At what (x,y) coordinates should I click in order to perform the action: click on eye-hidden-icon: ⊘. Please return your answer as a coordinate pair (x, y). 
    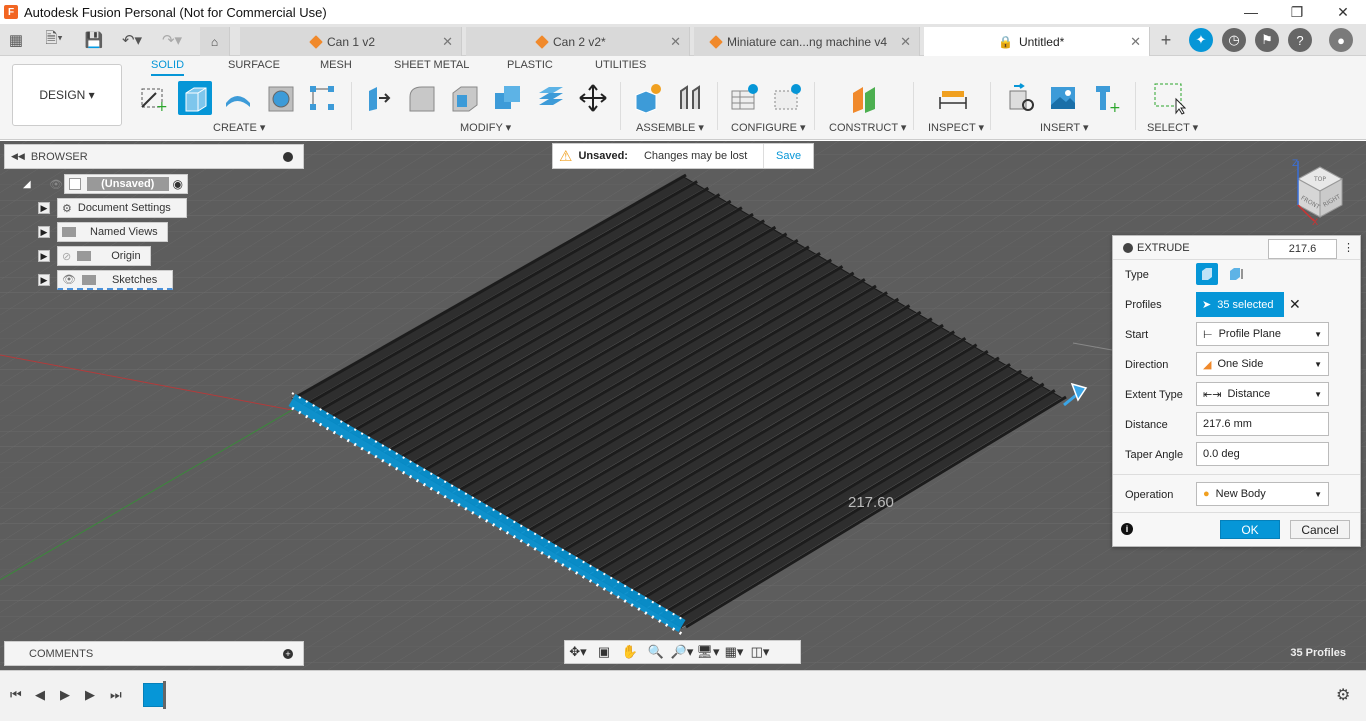
    Looking at the image, I should click on (66, 256).